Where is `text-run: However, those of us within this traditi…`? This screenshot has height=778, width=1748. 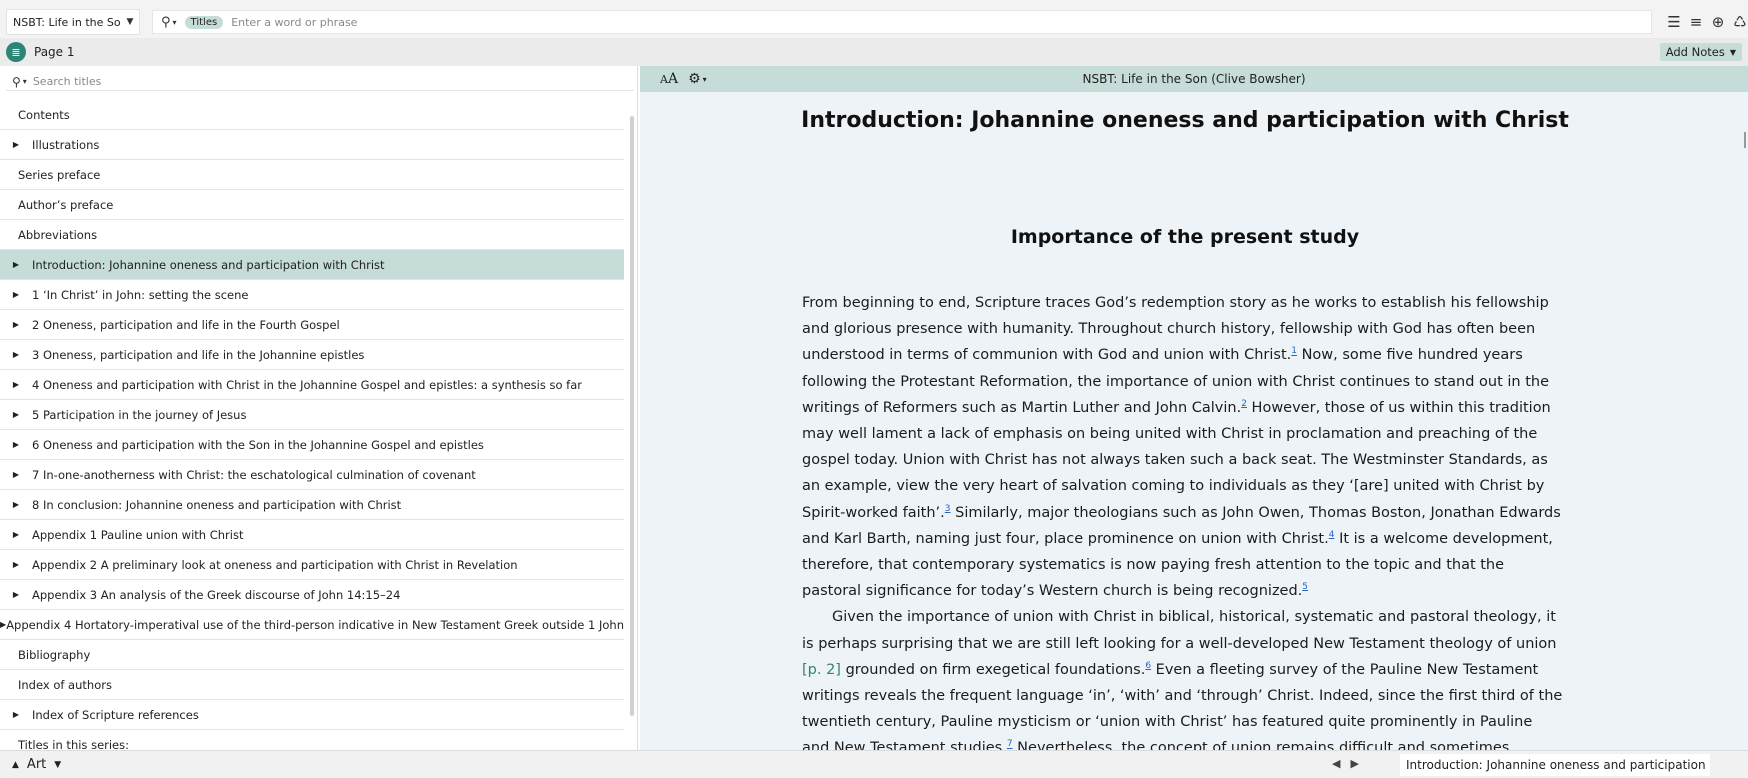 text-run: However, those of us within this traditi… is located at coordinates (1176, 460).